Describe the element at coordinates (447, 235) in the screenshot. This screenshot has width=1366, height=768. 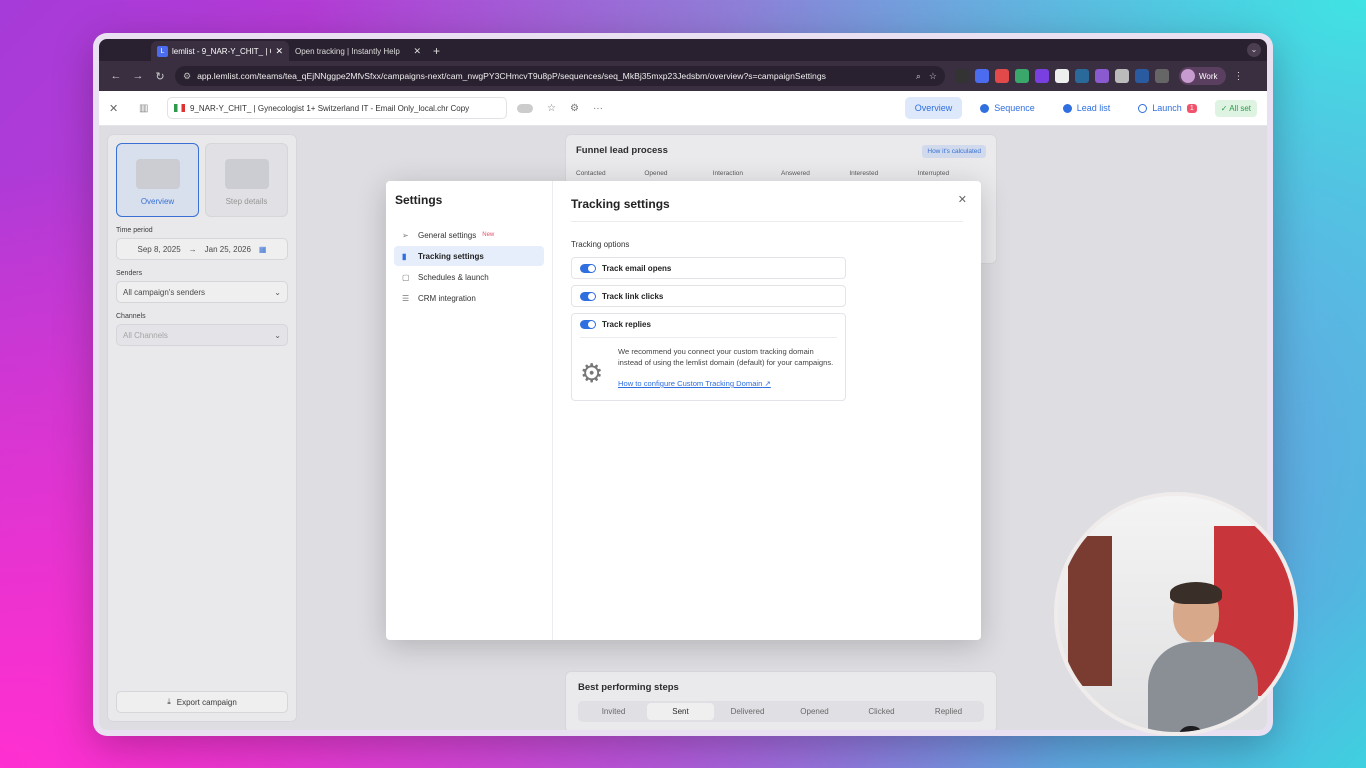
I see `nav-label: General settings` at that location.